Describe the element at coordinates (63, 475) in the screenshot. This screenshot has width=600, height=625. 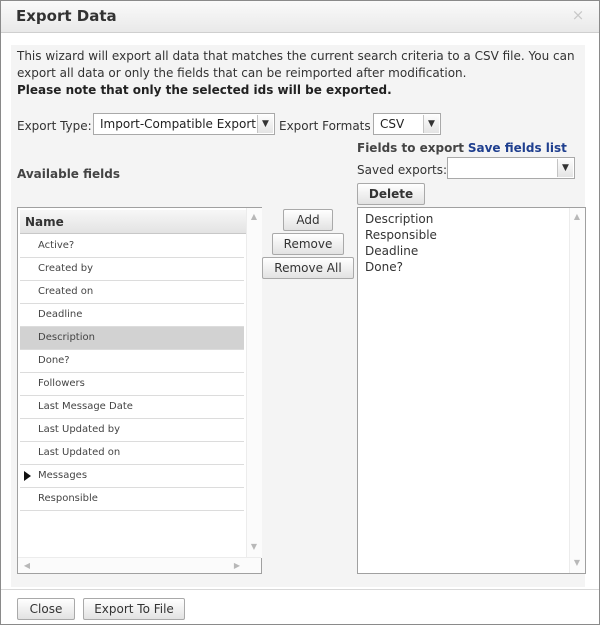
I see `field-label: Messages` at that location.